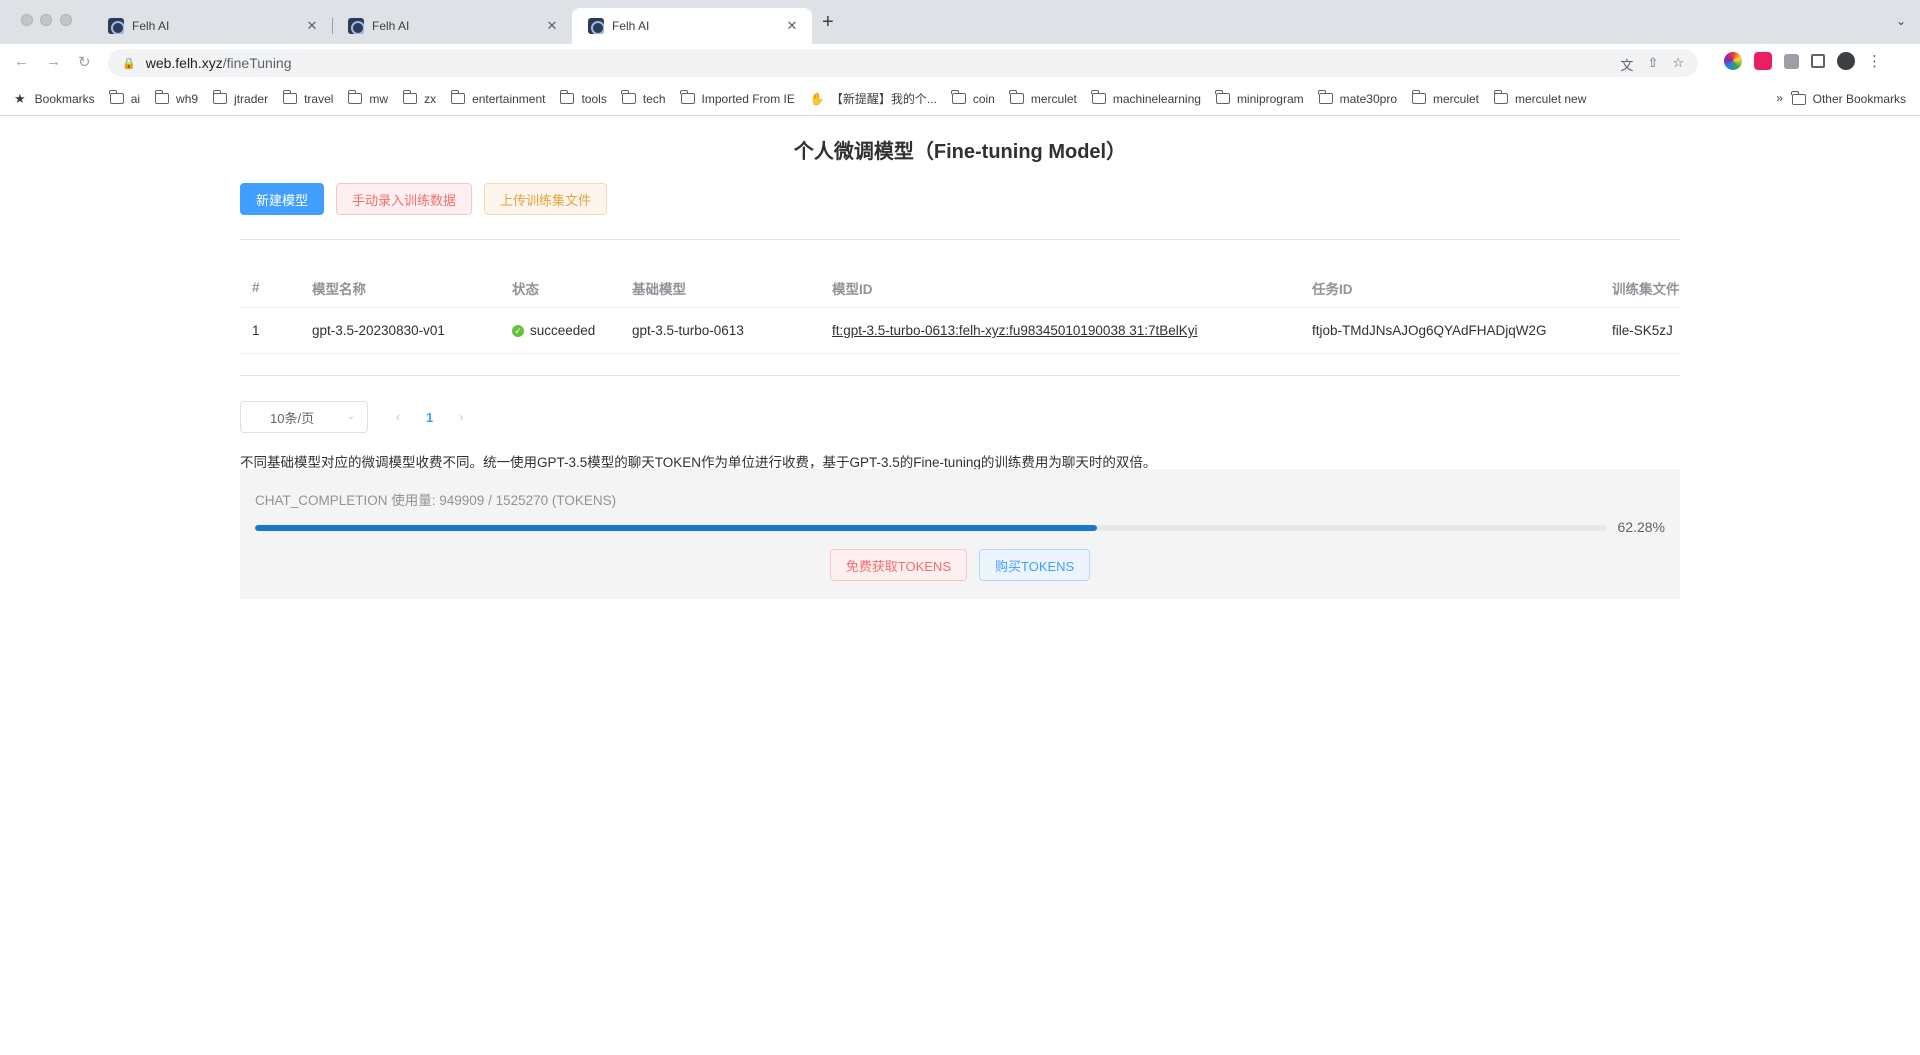  What do you see at coordinates (21, 61) in the screenshot?
I see `back-icon: ←` at bounding box center [21, 61].